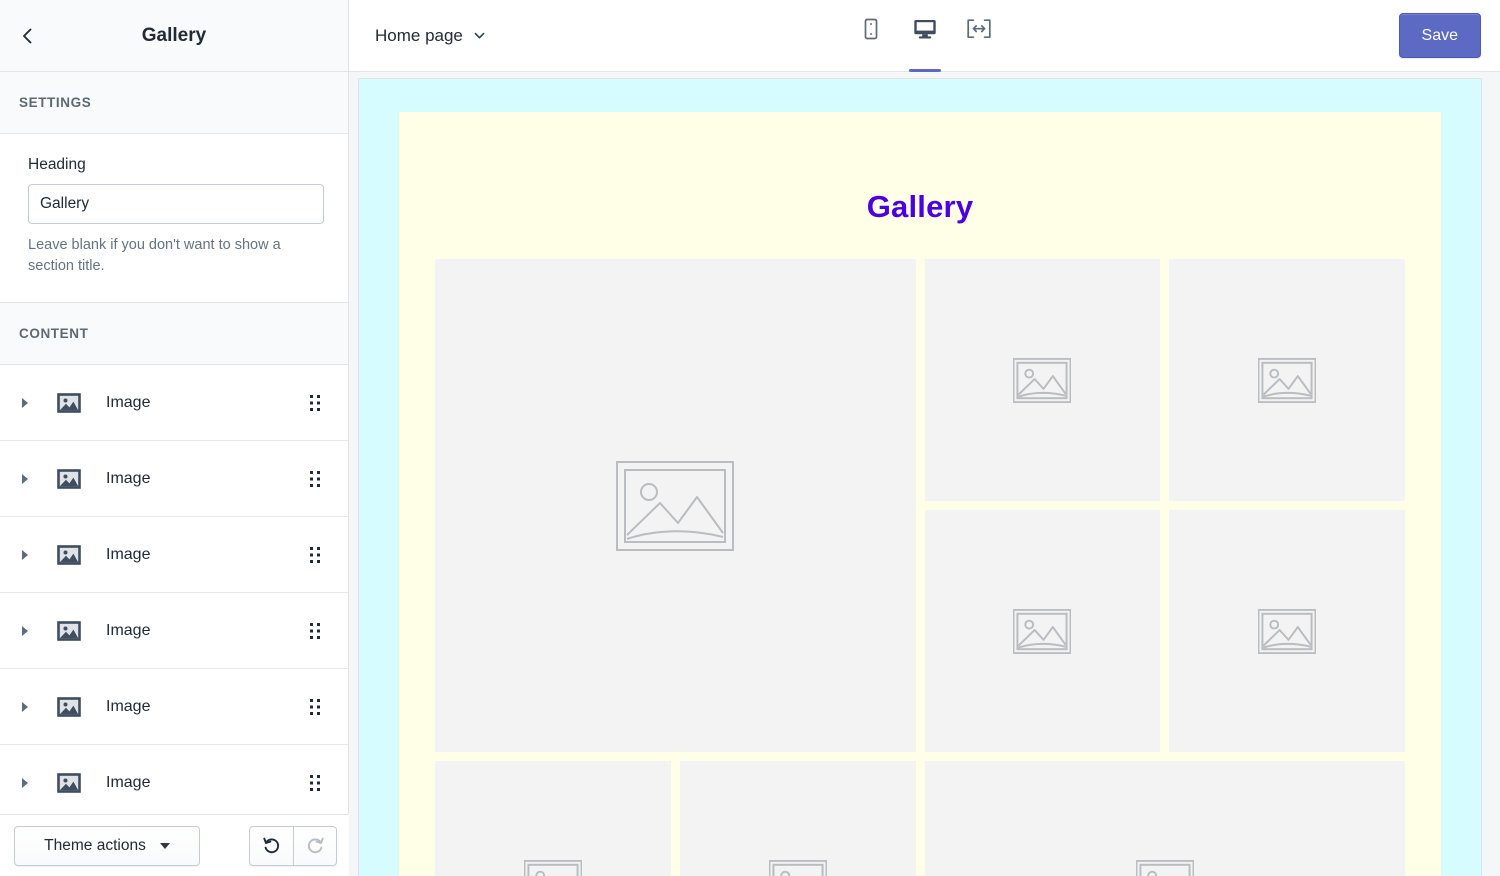 The image size is (1500, 876). I want to click on undo-icon, so click(271, 845).